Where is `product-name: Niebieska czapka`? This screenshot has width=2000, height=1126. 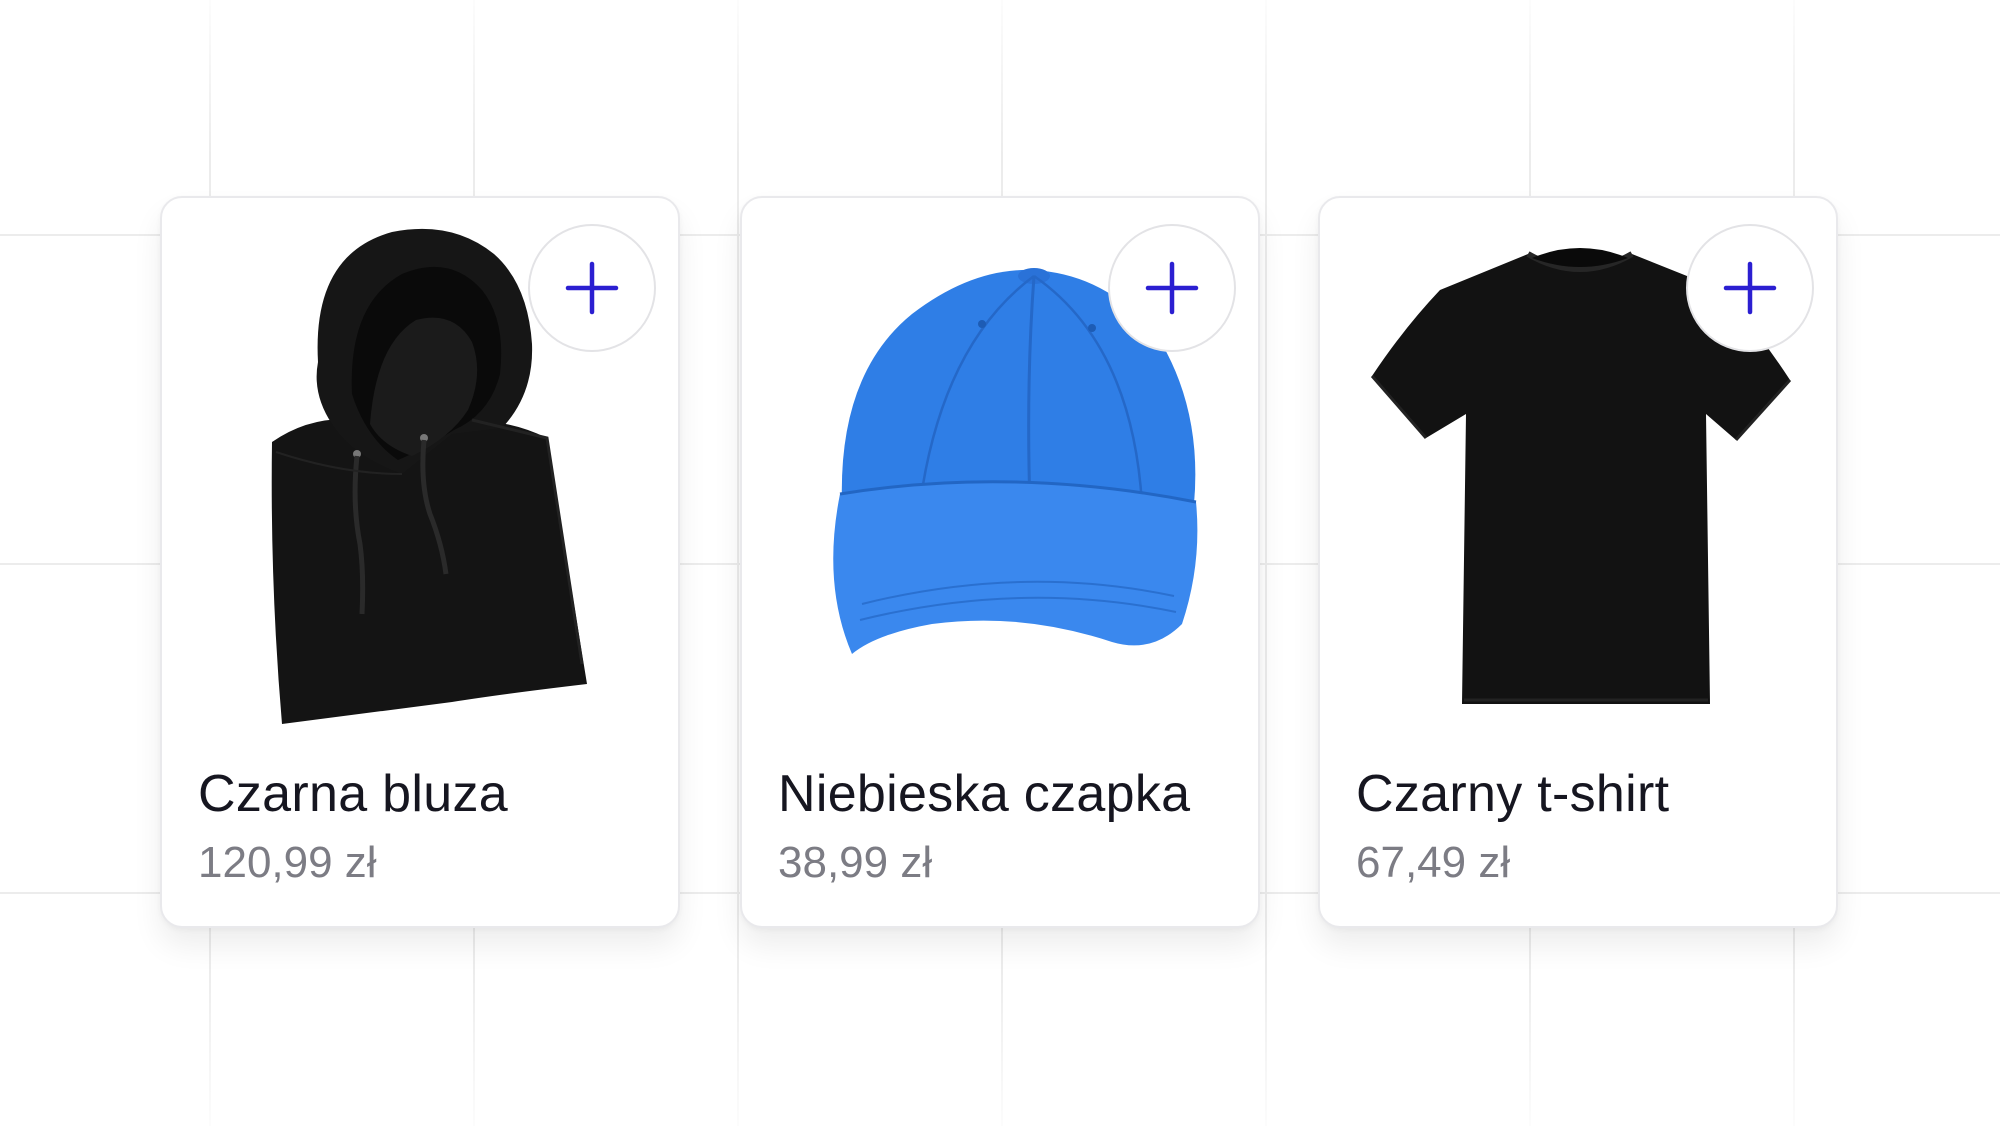 product-name: Niebieska czapka is located at coordinates (984, 794).